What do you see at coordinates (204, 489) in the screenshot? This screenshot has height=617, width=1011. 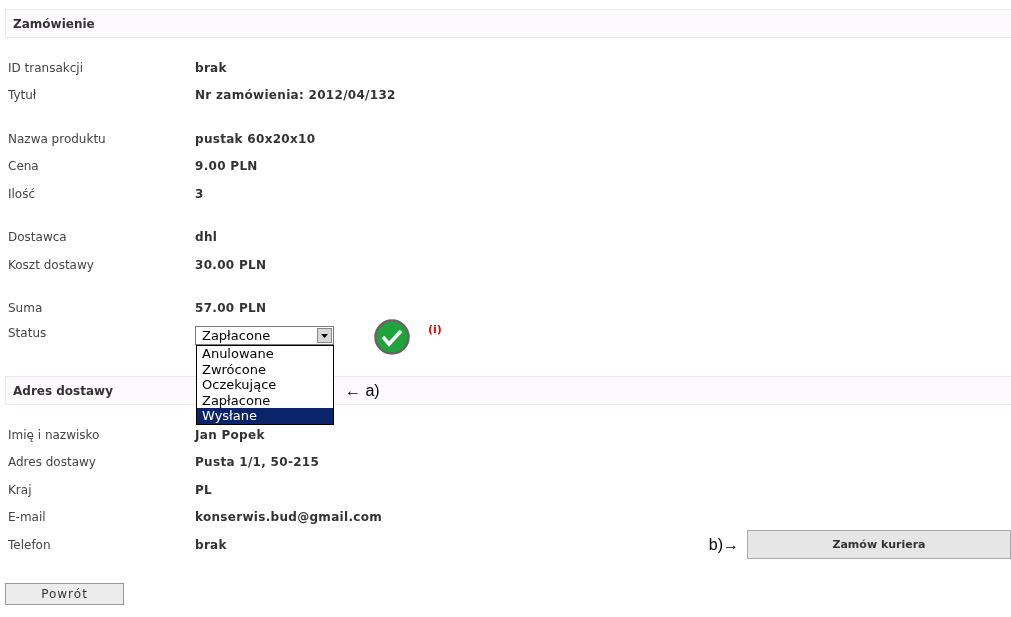 I see `field-value: PL` at bounding box center [204, 489].